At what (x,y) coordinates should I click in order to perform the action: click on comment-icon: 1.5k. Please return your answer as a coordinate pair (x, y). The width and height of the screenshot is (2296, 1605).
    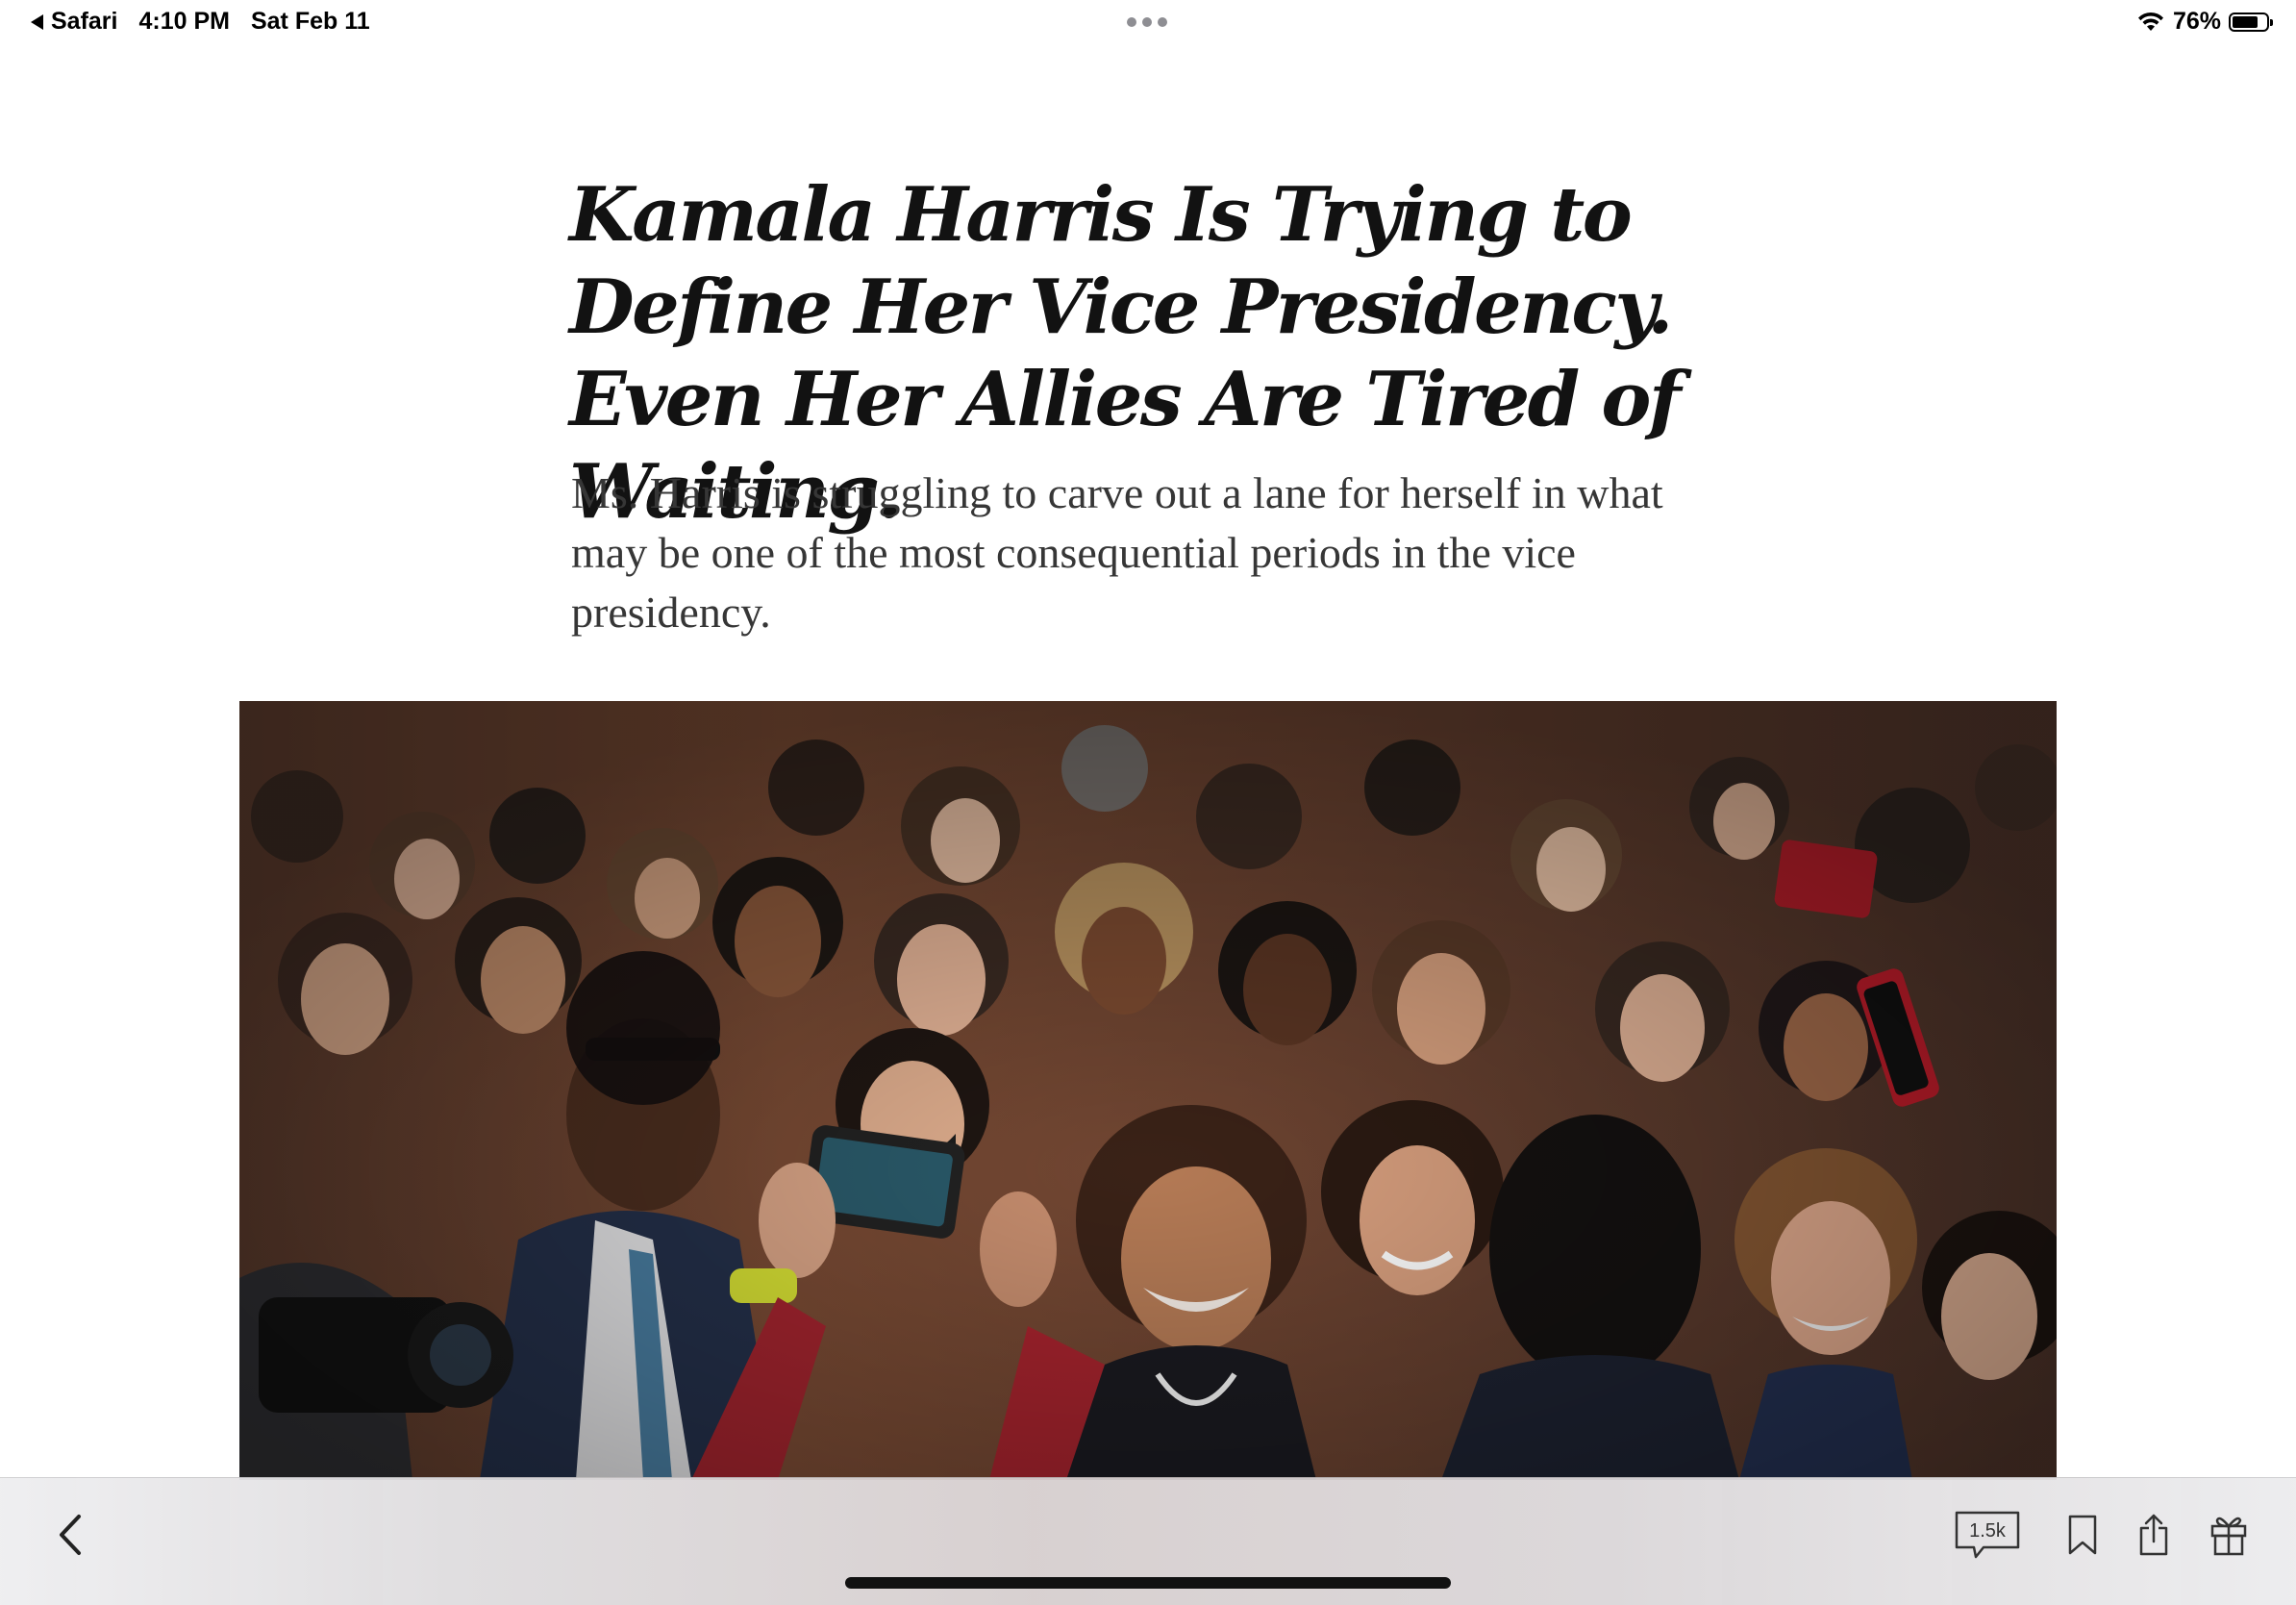
    Looking at the image, I should click on (1987, 1535).